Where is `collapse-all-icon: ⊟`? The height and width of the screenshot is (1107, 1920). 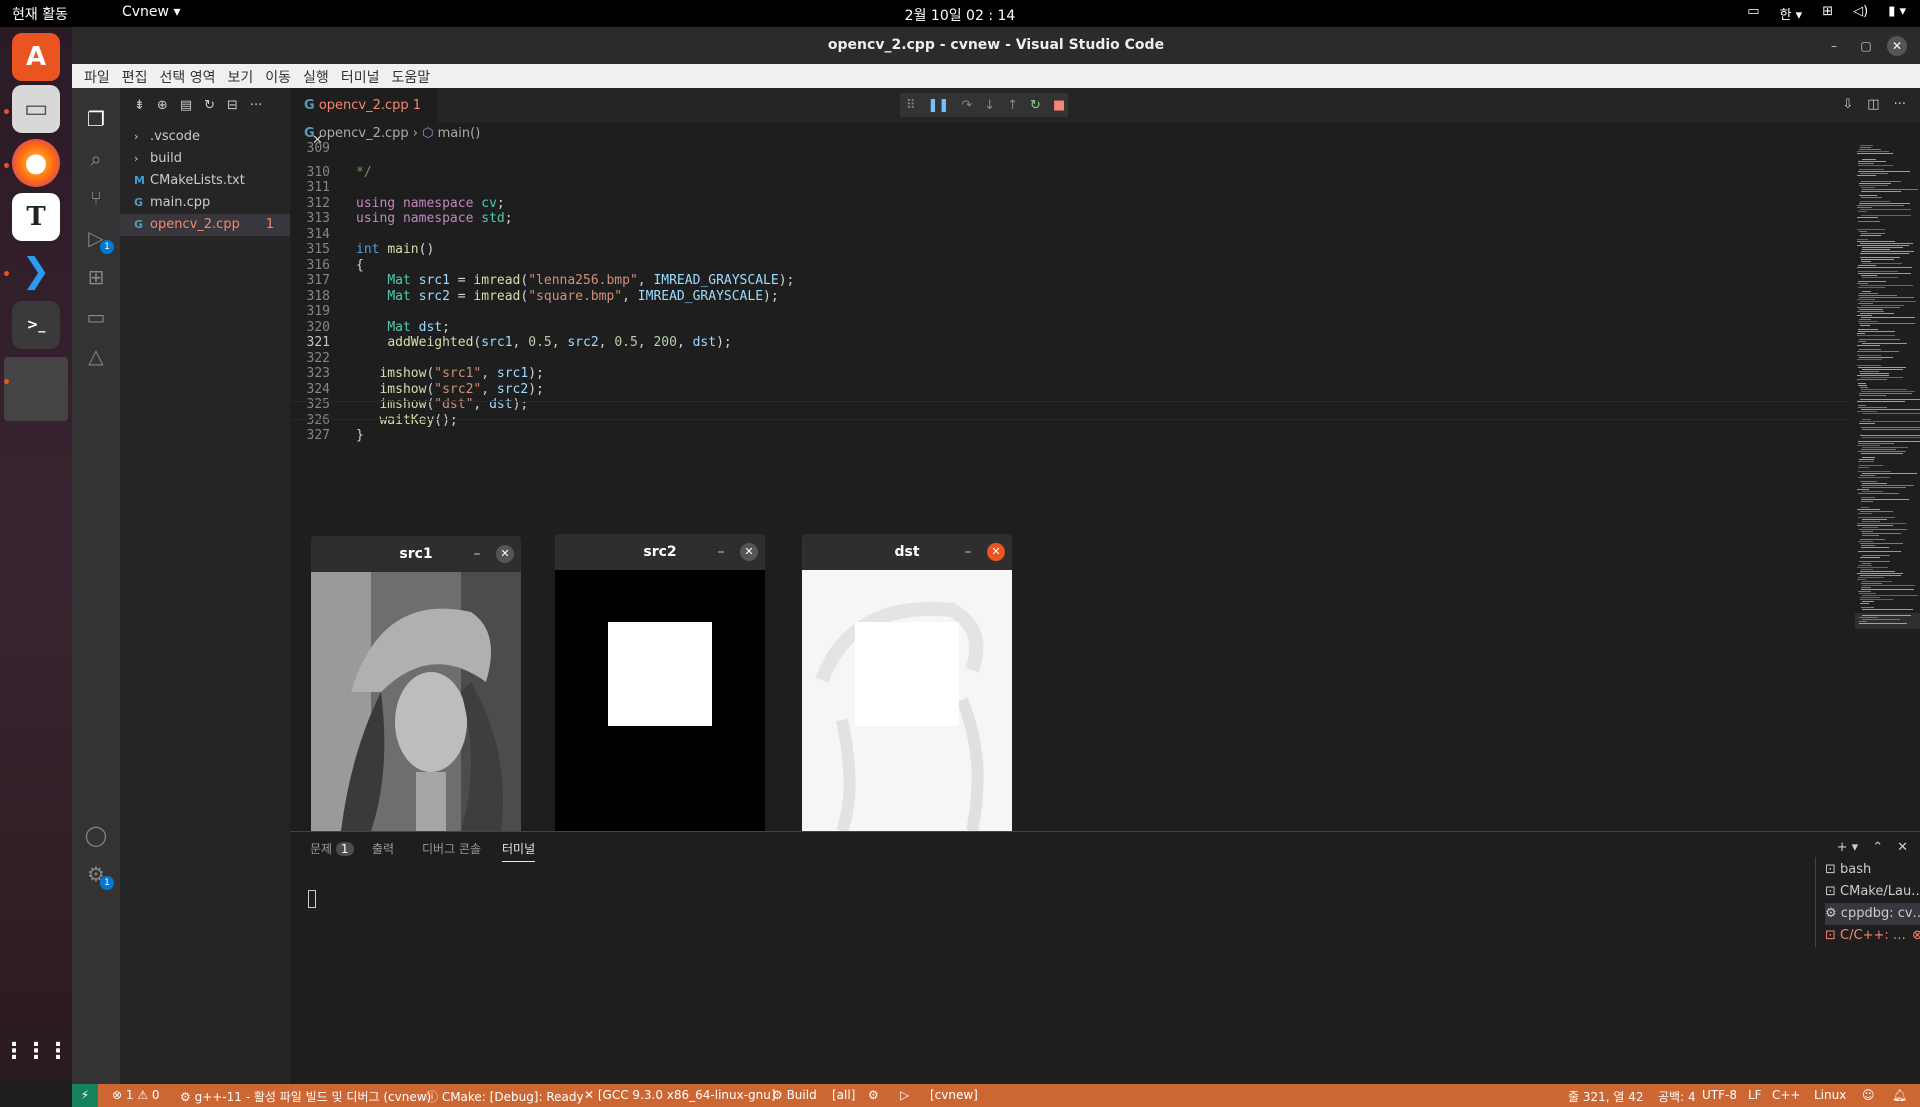 collapse-all-icon: ⊟ is located at coordinates (232, 105).